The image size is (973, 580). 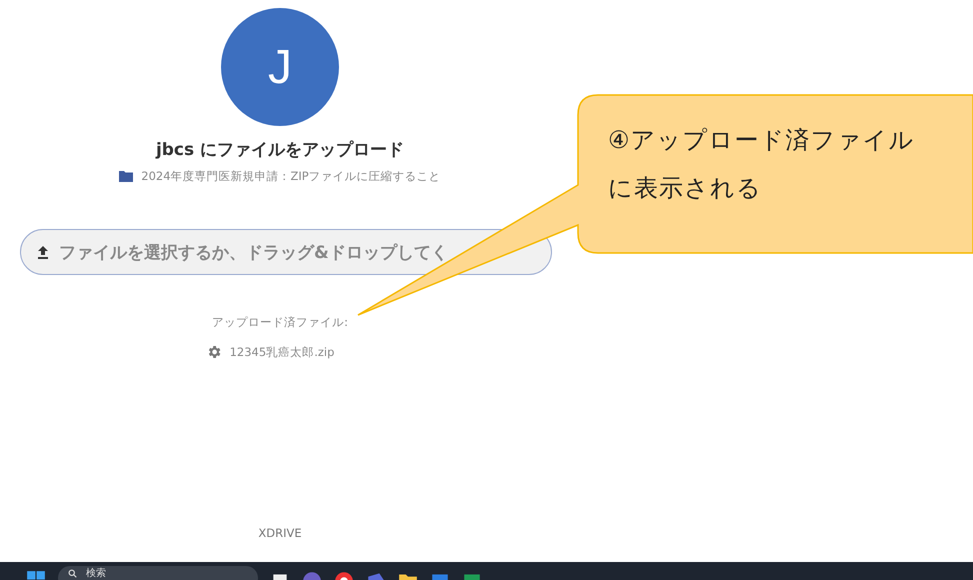 What do you see at coordinates (282, 352) in the screenshot?
I see `file-name: 12345乳癌太郎.zip` at bounding box center [282, 352].